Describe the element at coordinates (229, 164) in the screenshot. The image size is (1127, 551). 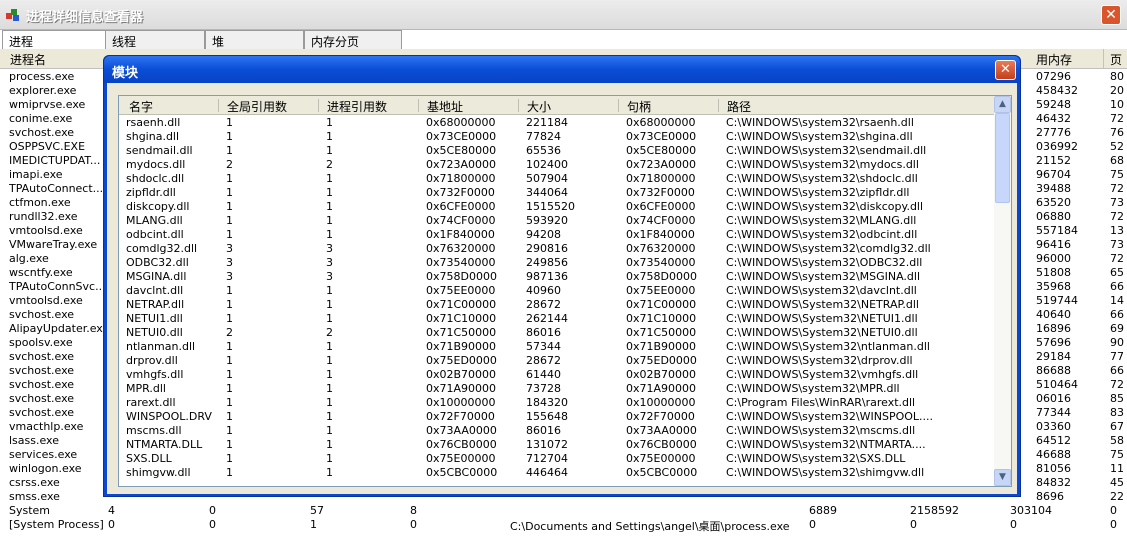
I see `module-cell-g: 2` at that location.